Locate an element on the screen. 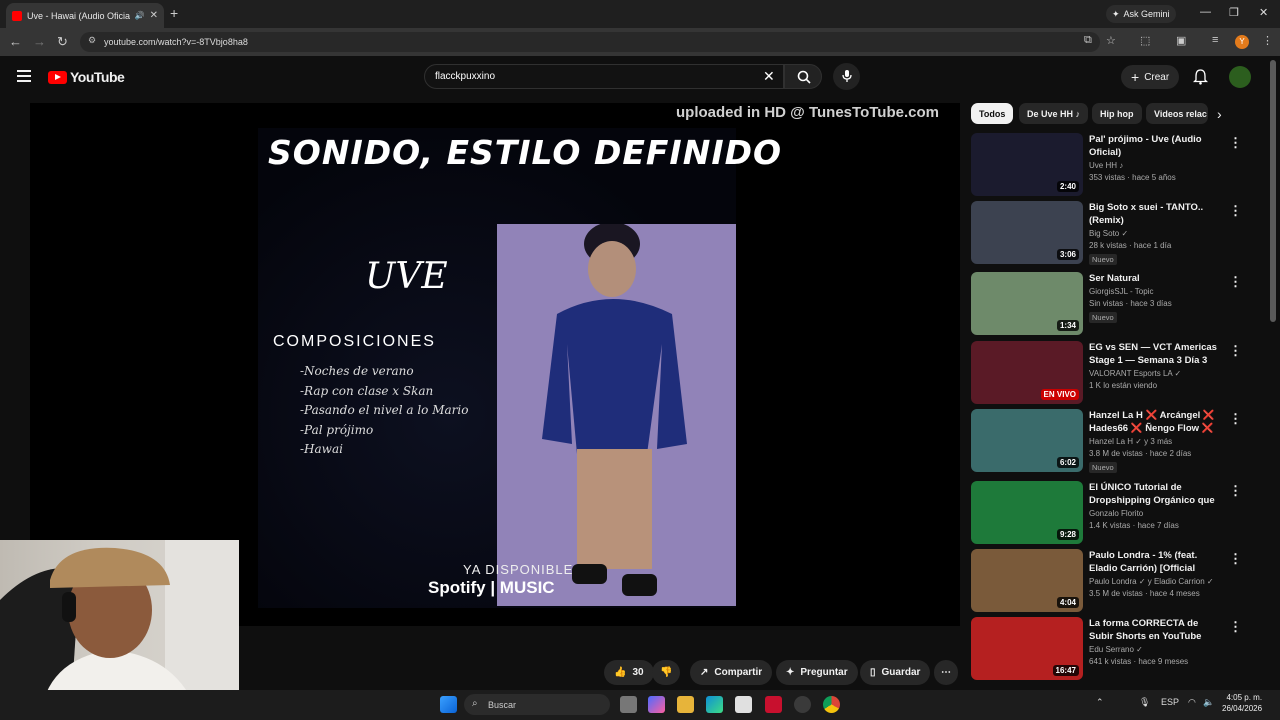  close-tab-icon: ✕ is located at coordinates (154, 15).